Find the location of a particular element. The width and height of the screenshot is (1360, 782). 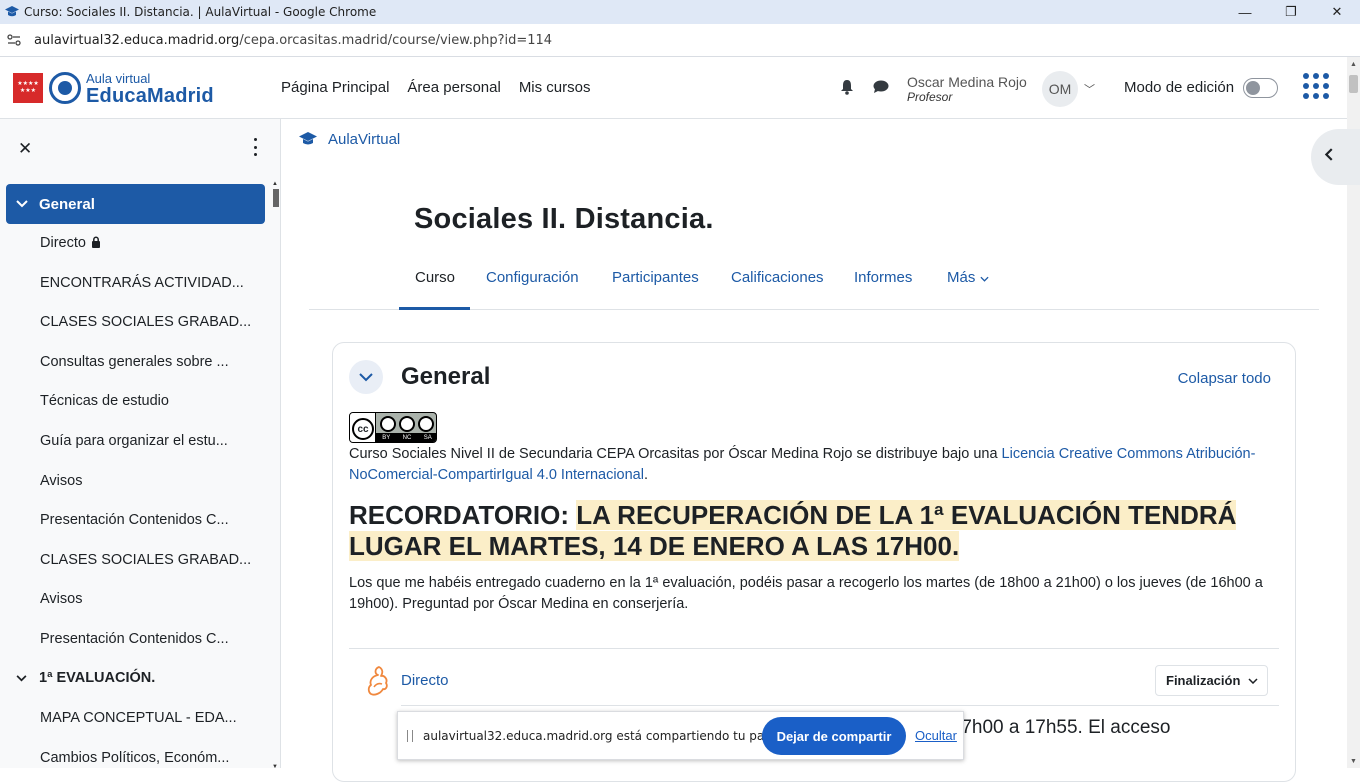

tab-curso: Curso is located at coordinates (435, 277).